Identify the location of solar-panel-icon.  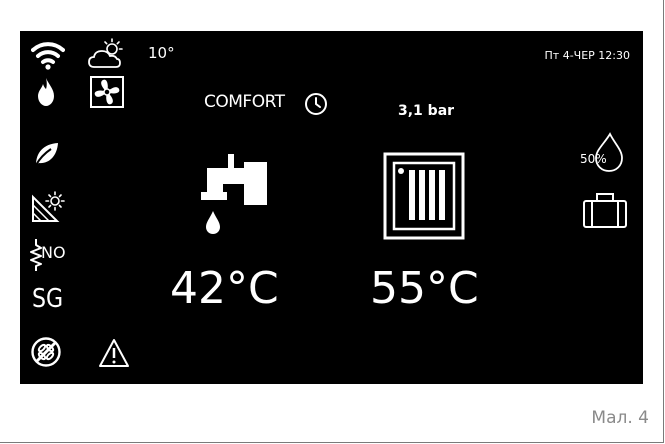
(48, 207).